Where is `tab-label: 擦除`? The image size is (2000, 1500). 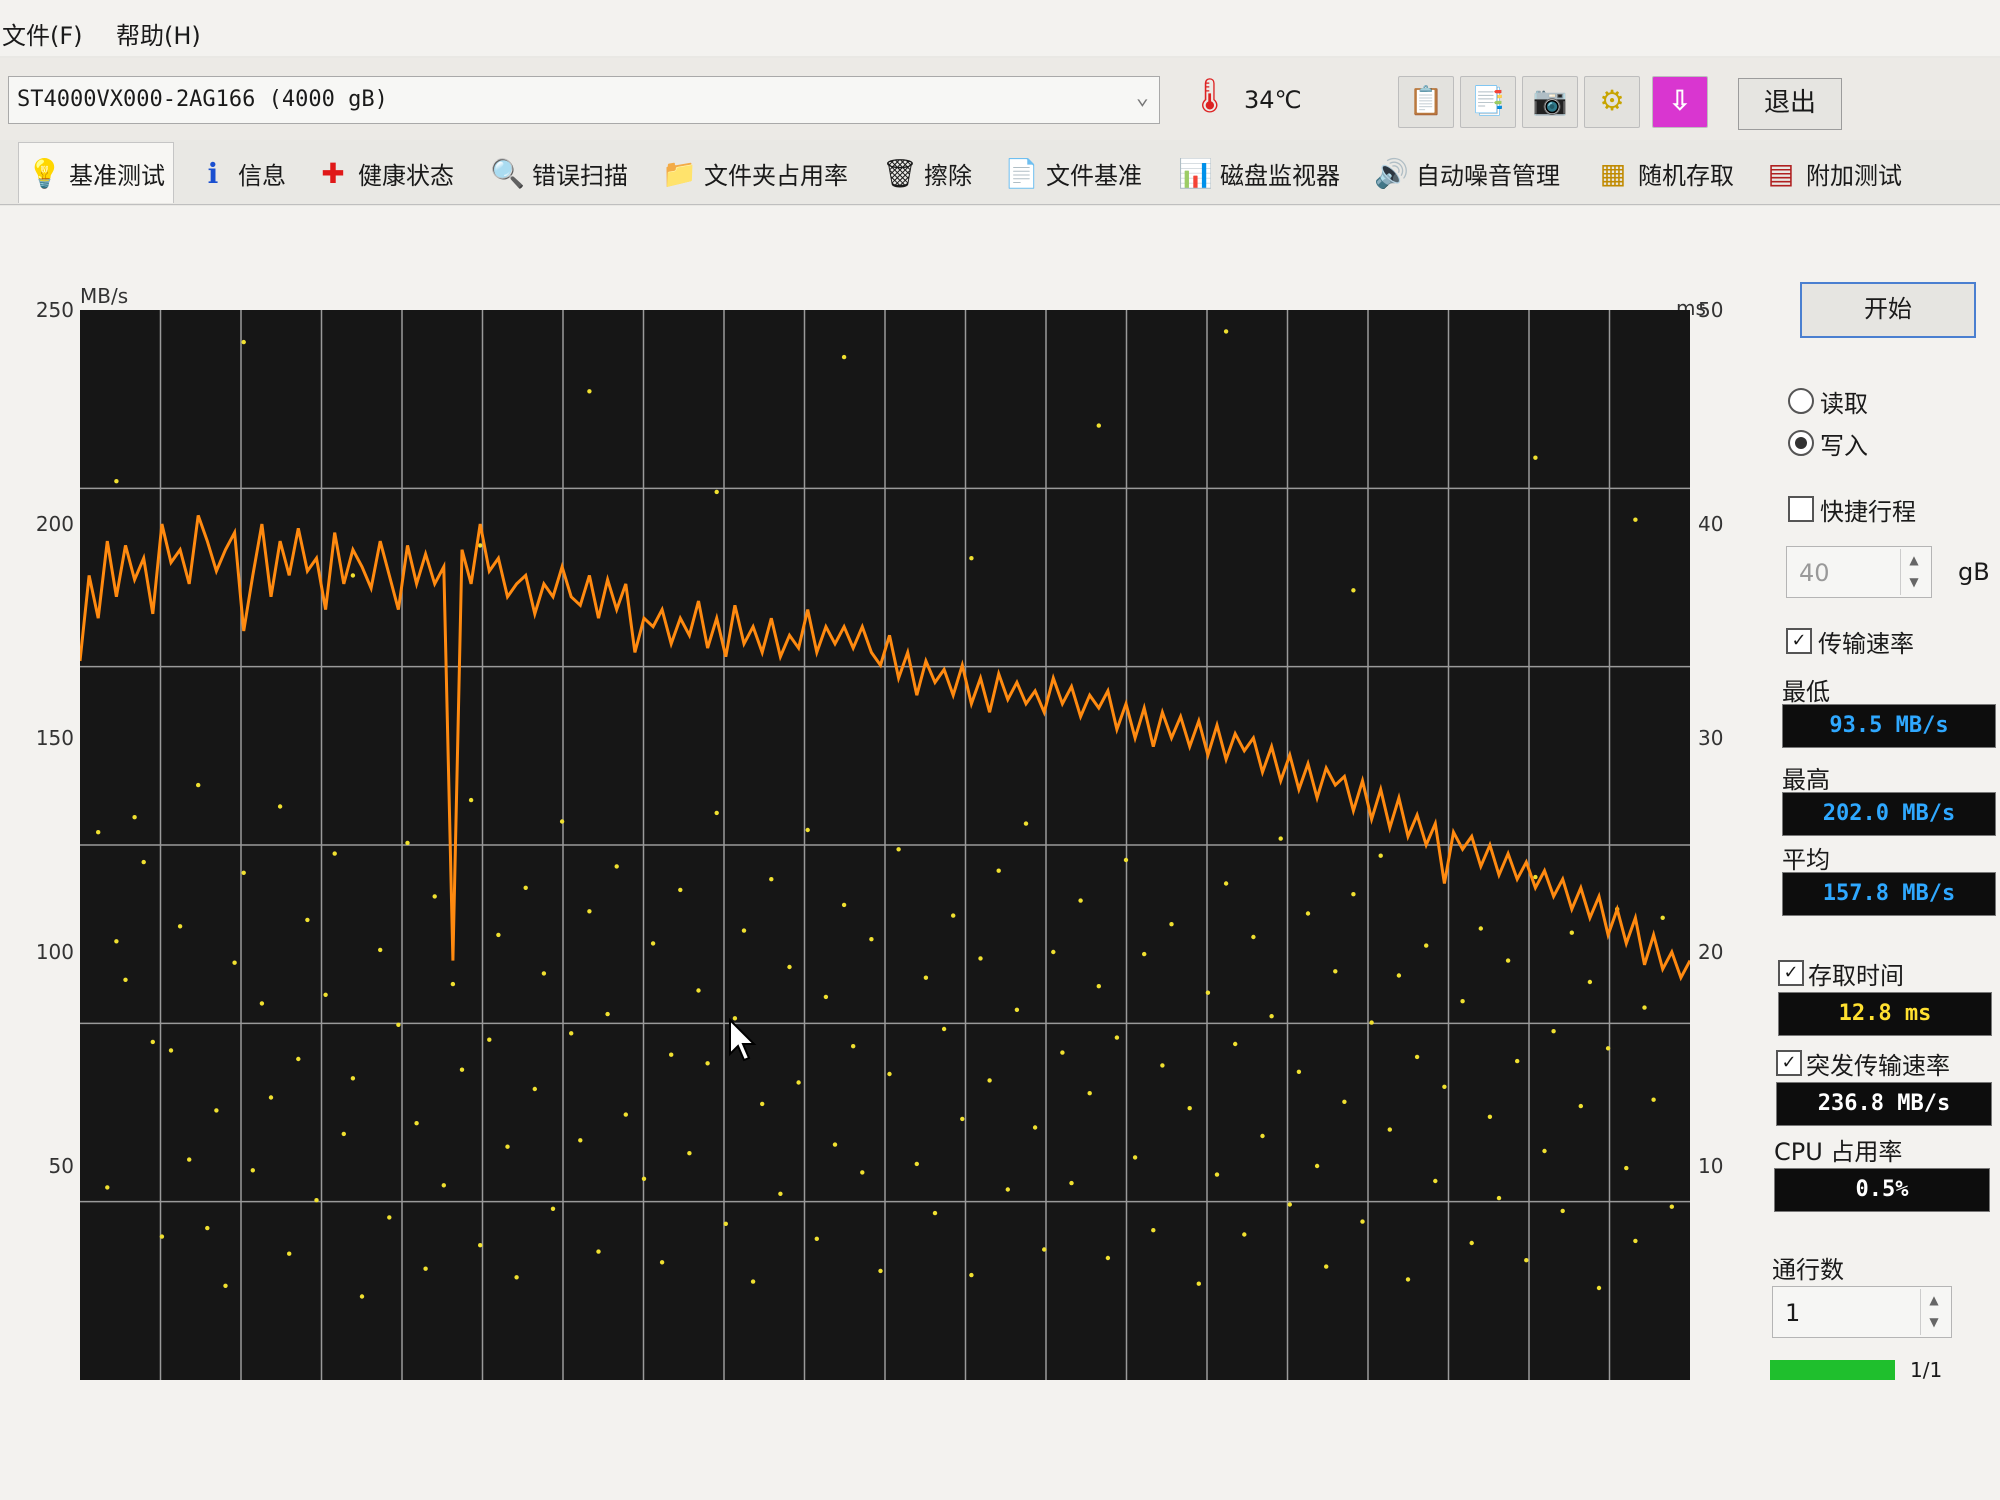
tab-label: 擦除 is located at coordinates (948, 175).